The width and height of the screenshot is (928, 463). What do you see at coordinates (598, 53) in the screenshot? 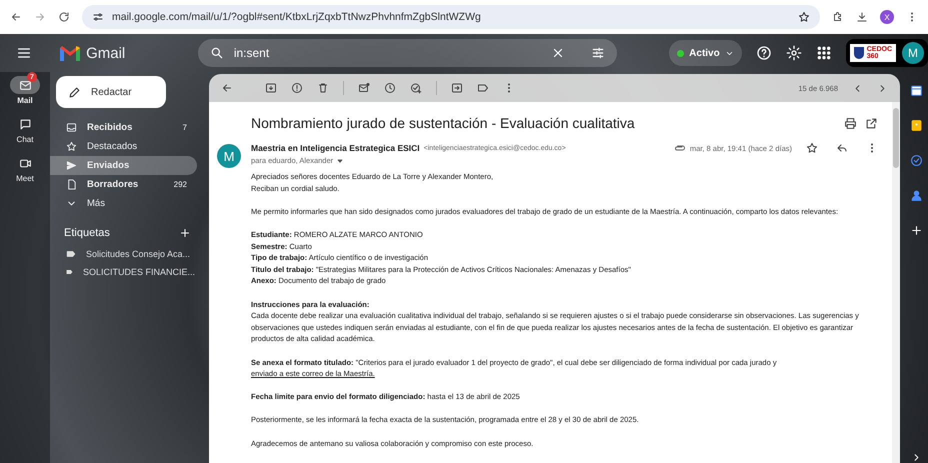
I see `filter-sliders-icon` at bounding box center [598, 53].